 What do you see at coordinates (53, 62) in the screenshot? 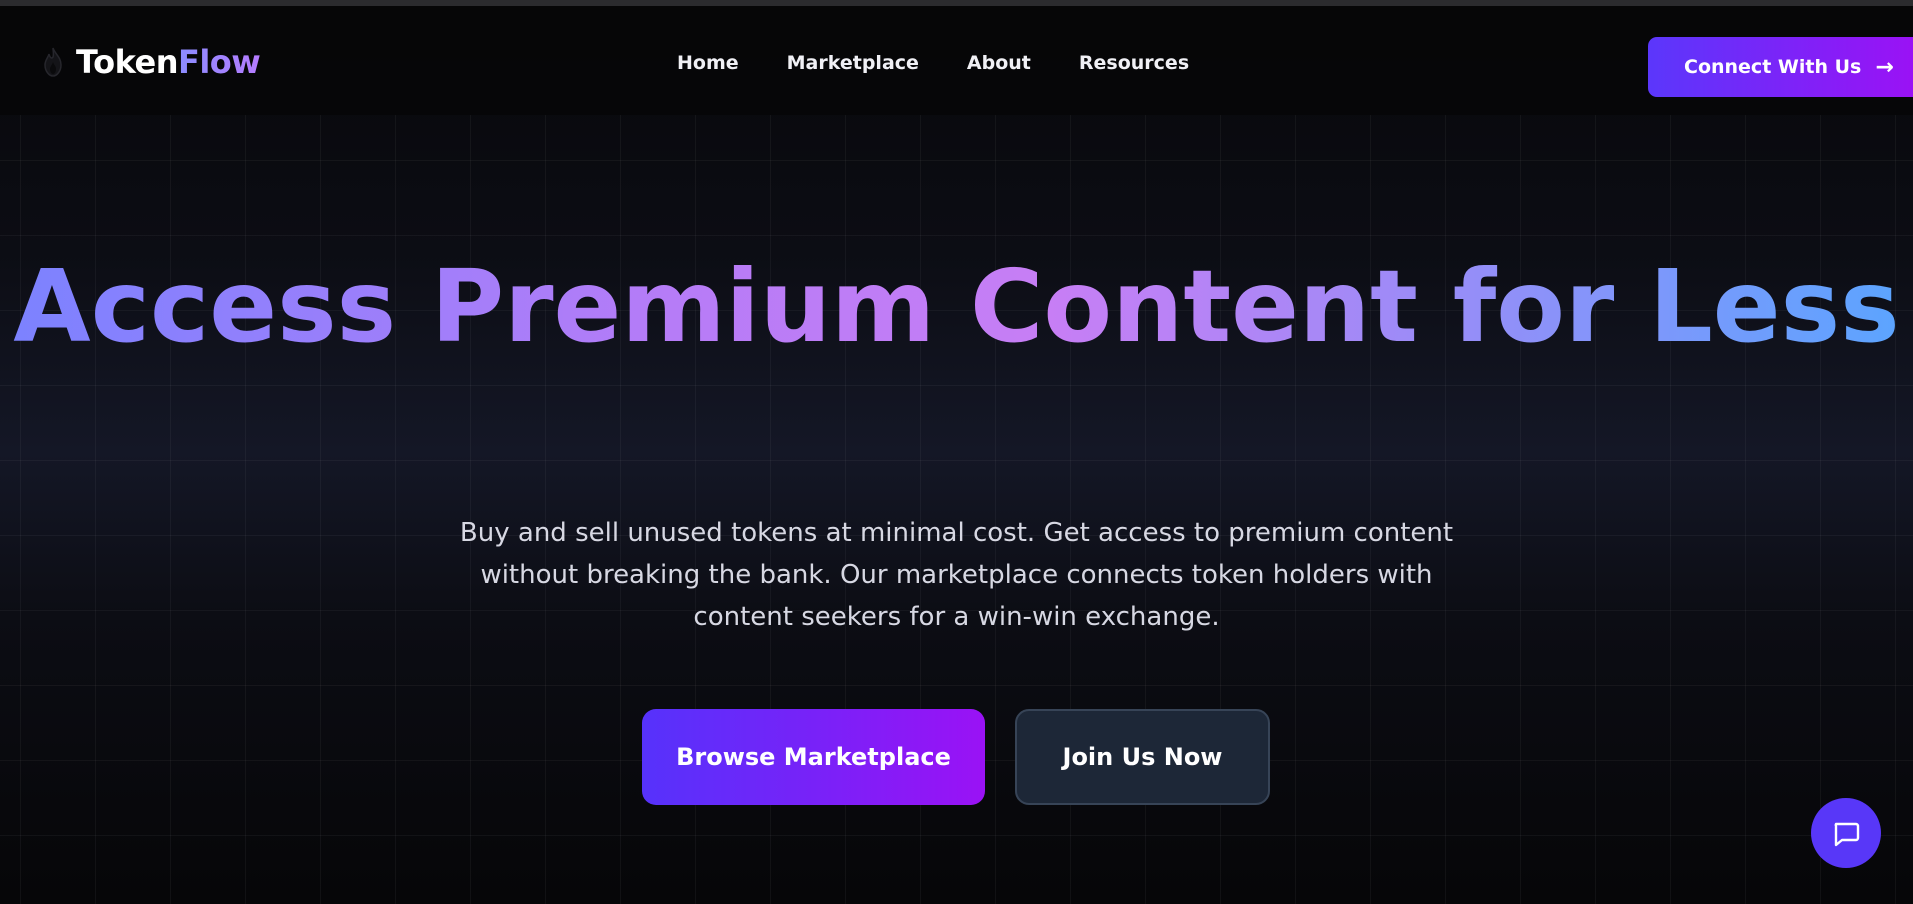
I see `flame-icon` at bounding box center [53, 62].